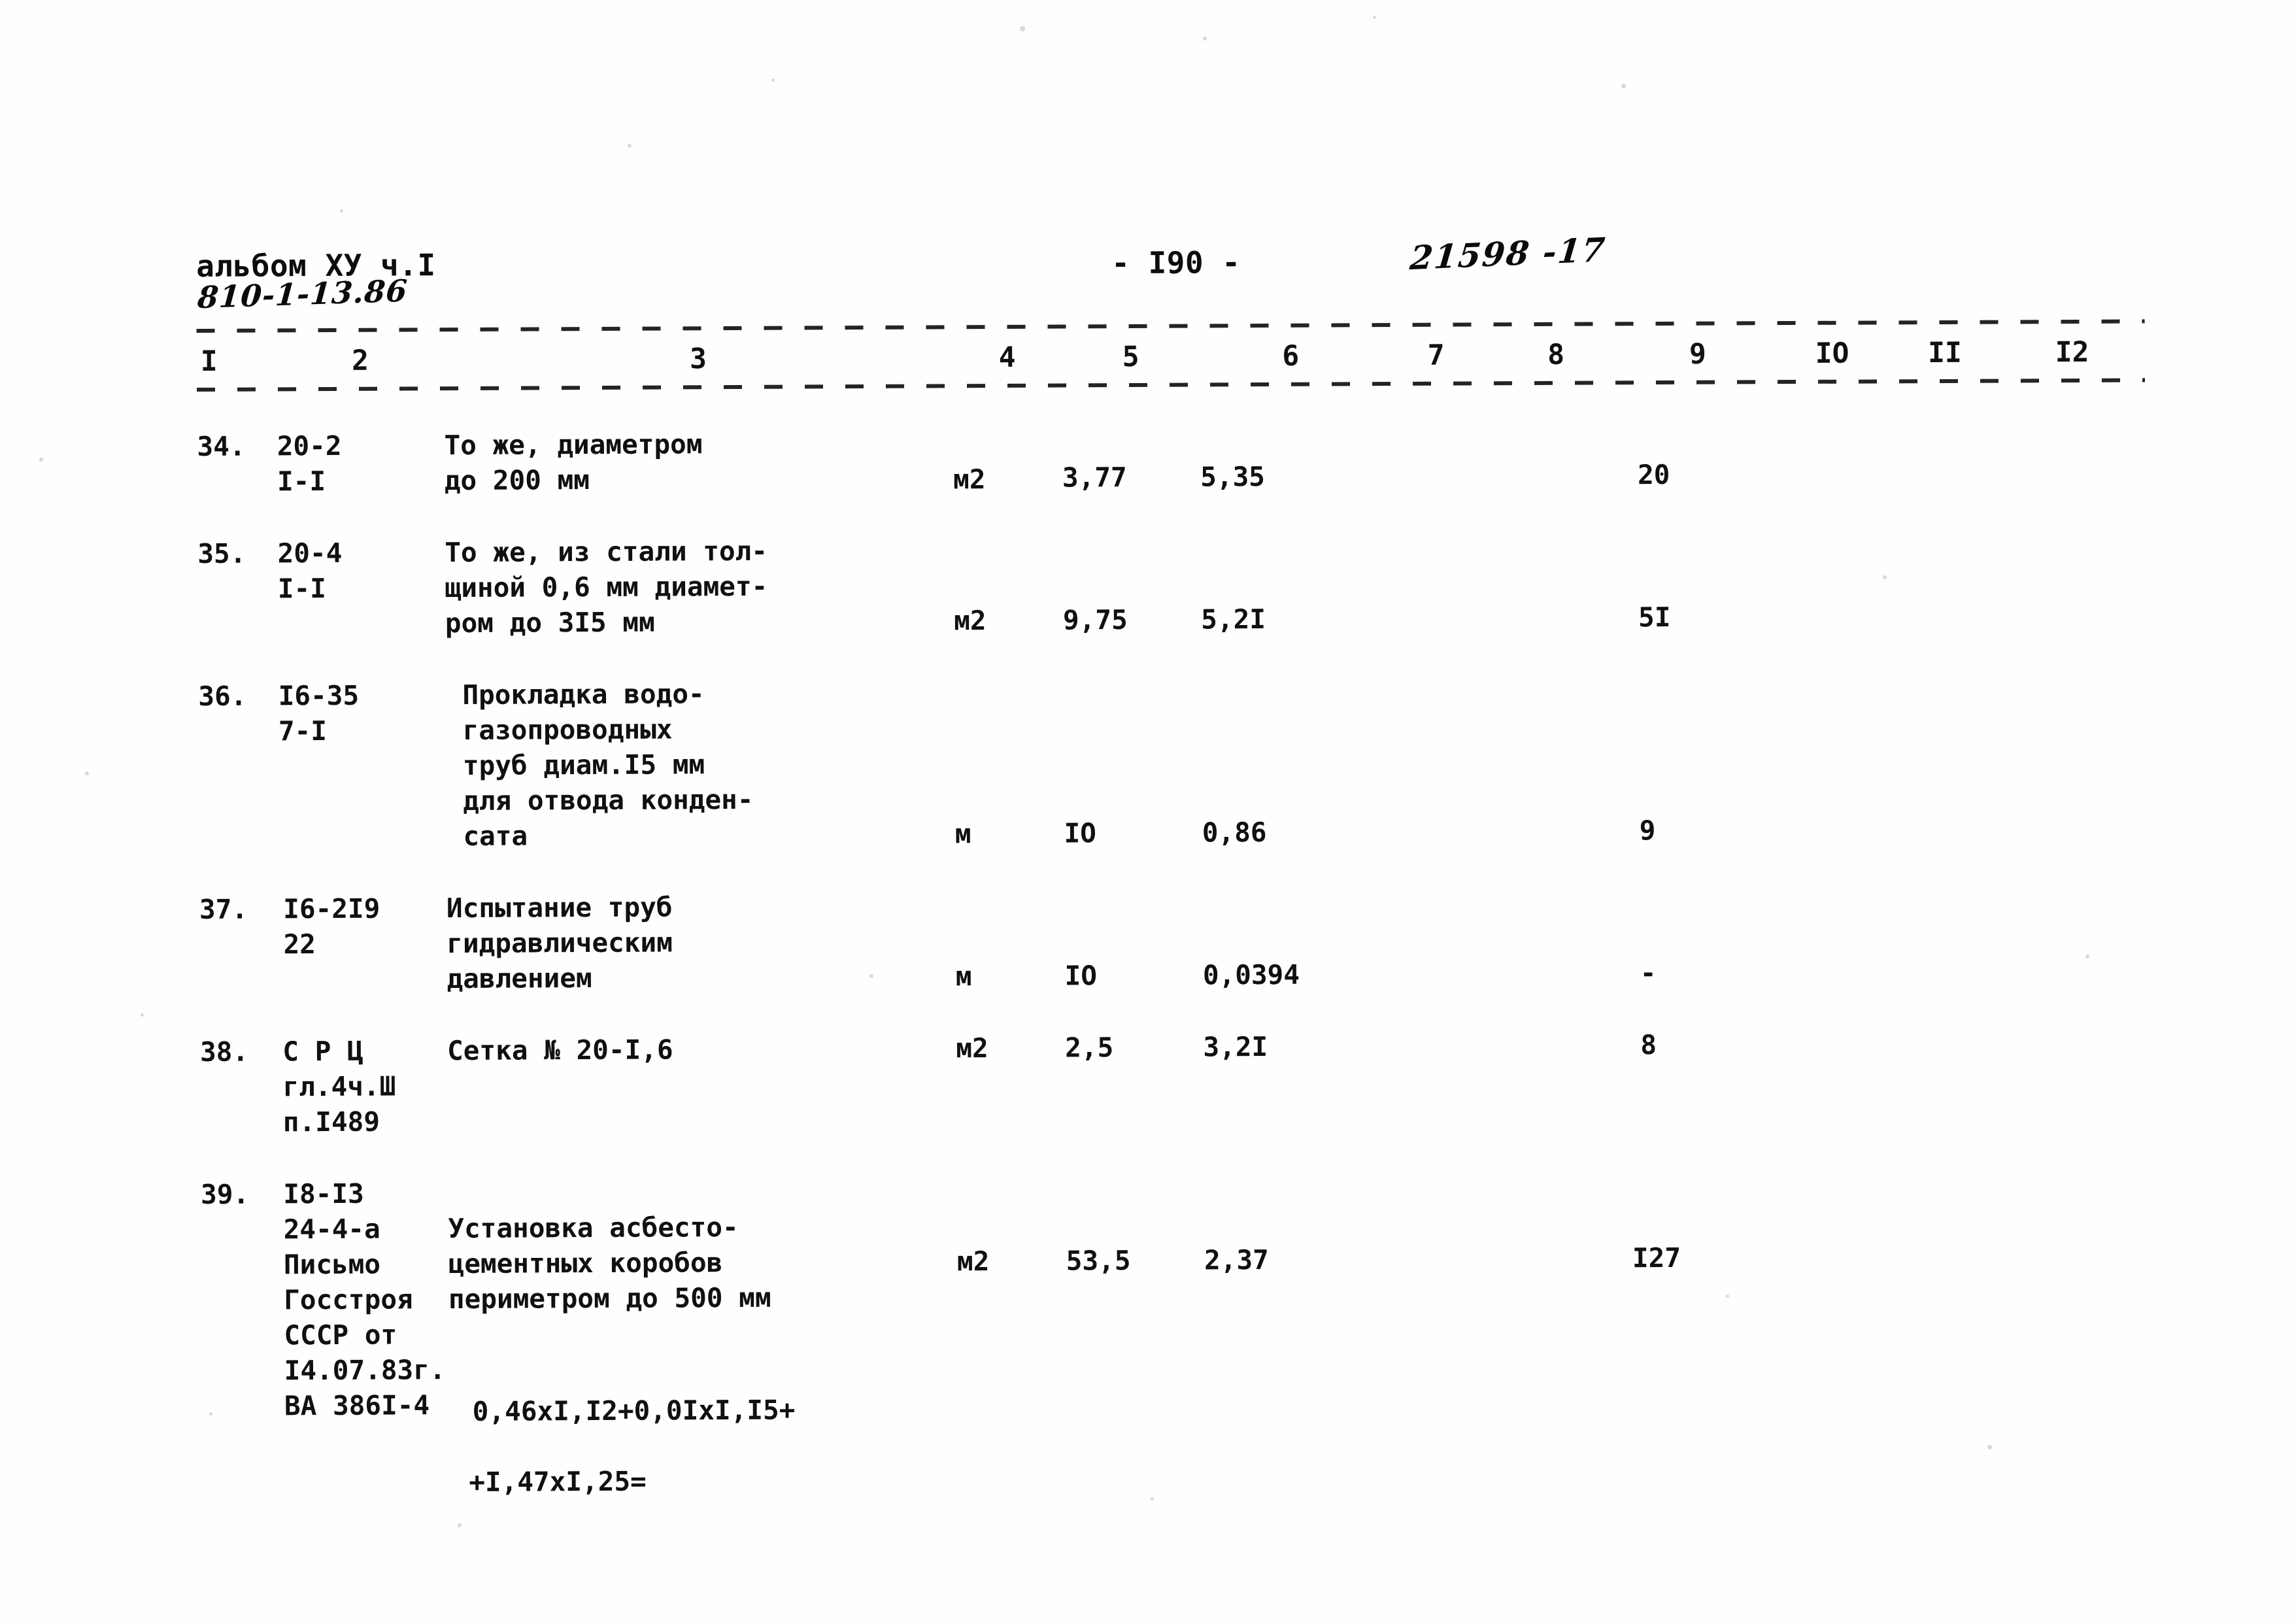  What do you see at coordinates (1136, 1368) in the screenshot?
I see `row-col5: 53,5` at bounding box center [1136, 1368].